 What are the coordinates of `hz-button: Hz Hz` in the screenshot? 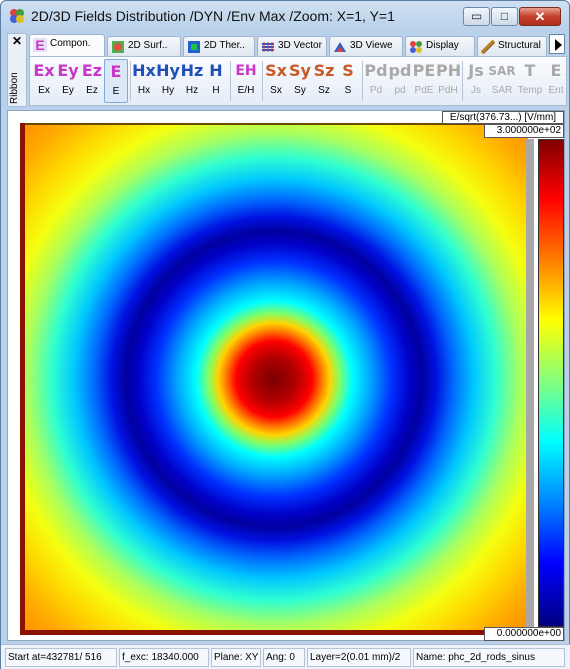 It's located at (192, 81).